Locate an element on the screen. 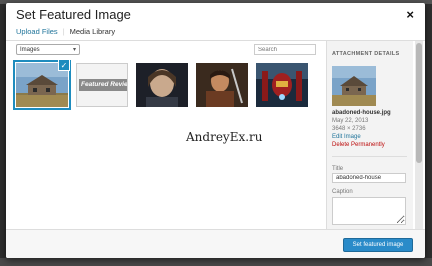  title-field is located at coordinates (369, 178).